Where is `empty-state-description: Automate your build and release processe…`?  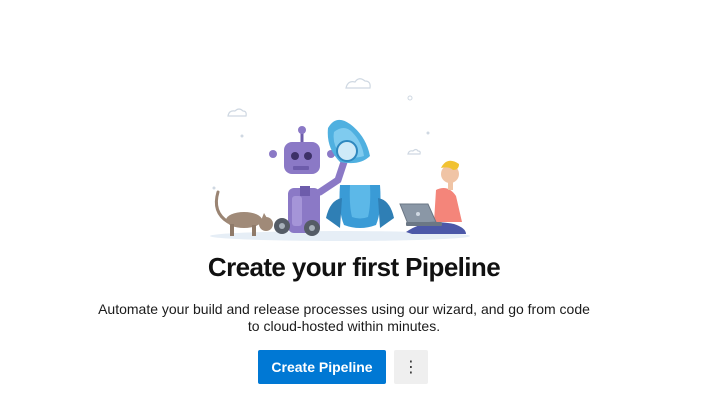
empty-state-description: Automate your build and release processe… is located at coordinates (344, 317).